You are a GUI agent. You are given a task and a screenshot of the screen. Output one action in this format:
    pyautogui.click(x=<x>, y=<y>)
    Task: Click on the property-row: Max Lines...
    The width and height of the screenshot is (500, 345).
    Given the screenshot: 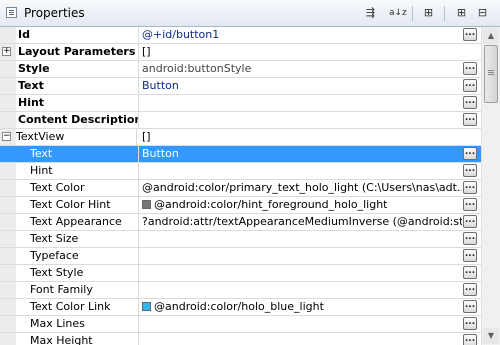 What is the action you would take?
    pyautogui.click(x=240, y=324)
    